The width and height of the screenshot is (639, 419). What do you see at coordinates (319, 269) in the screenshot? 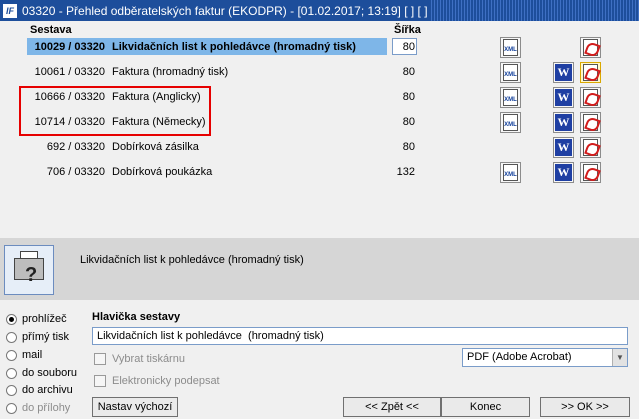
I see `info-band` at bounding box center [319, 269].